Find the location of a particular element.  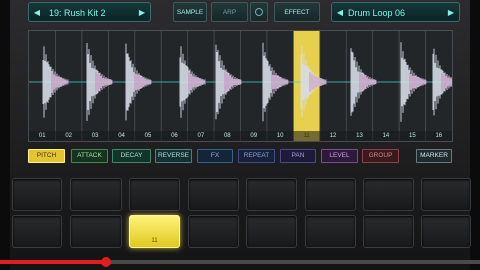

decay-button: DECAY is located at coordinates (131, 156).